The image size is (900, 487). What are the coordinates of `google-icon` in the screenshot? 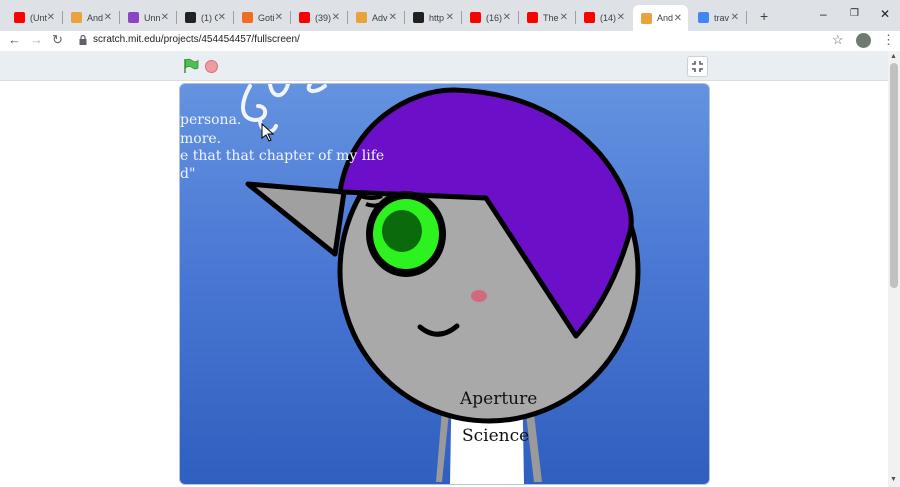 It's located at (703, 17).